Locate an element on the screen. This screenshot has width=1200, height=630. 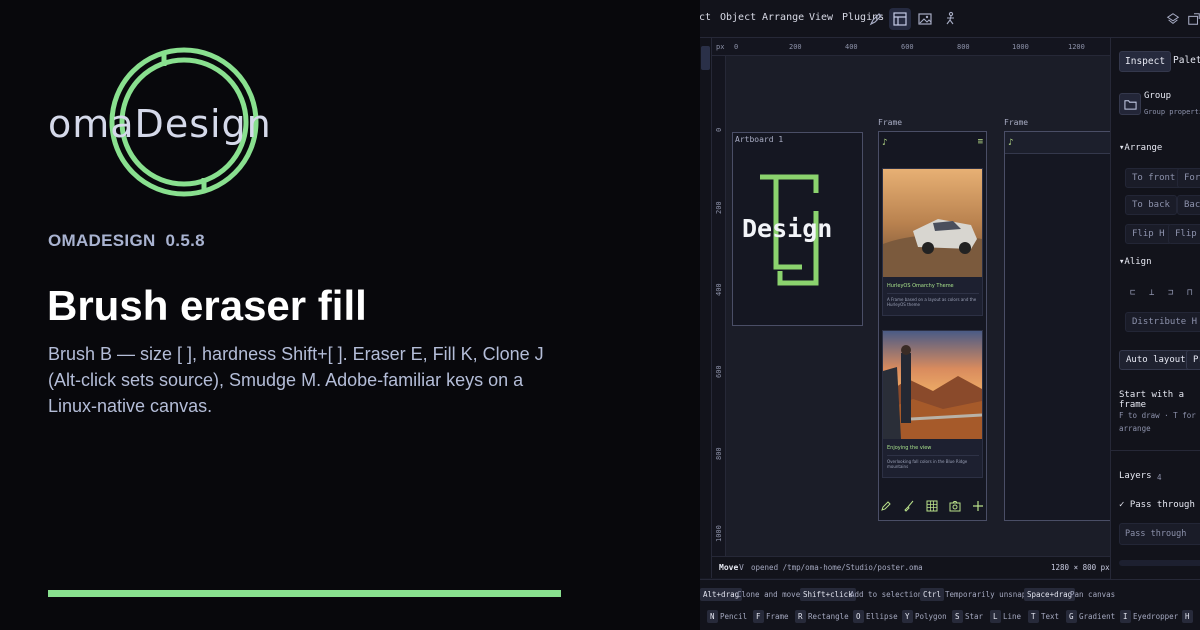
mountain-view-photo is located at coordinates (932, 385).